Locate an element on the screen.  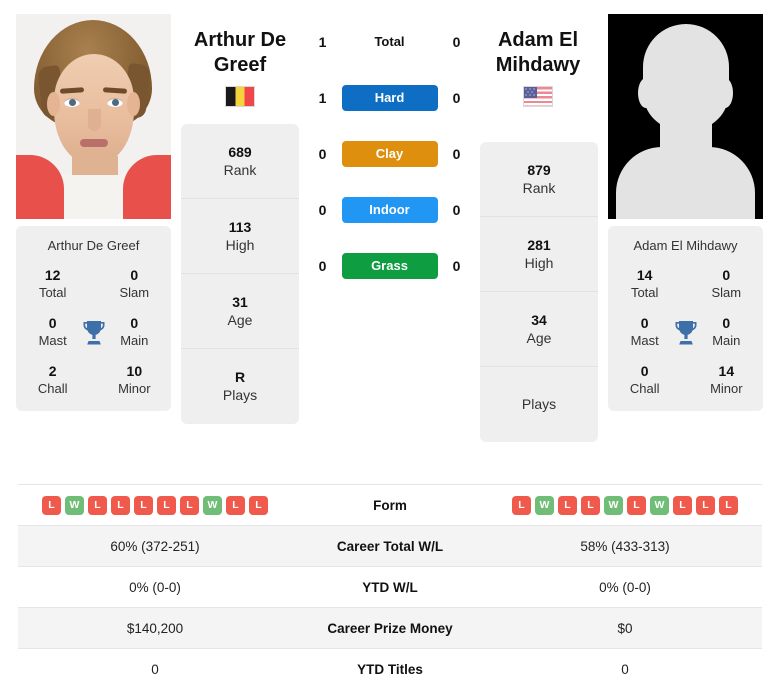
right-rank-label: Rank is located at coordinates (539, 187).